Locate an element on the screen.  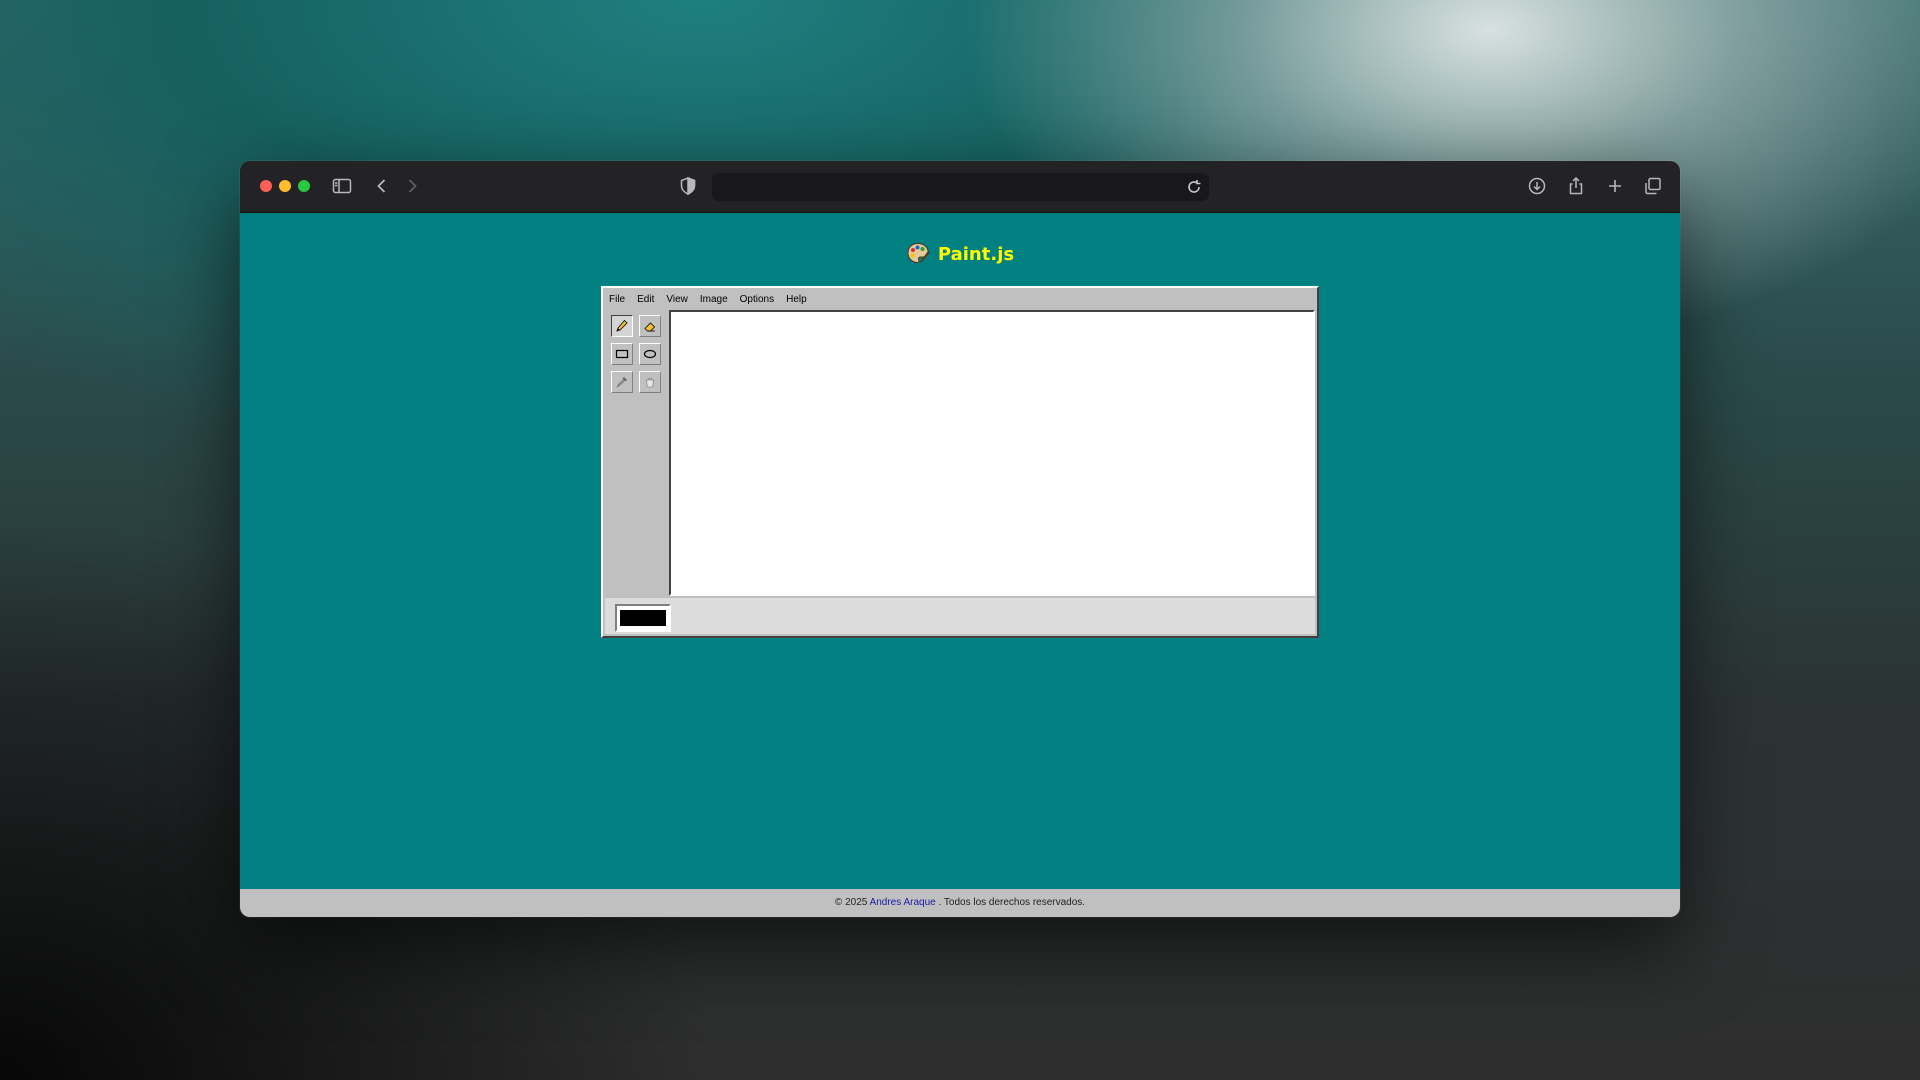
eraser-icon is located at coordinates (650, 327).